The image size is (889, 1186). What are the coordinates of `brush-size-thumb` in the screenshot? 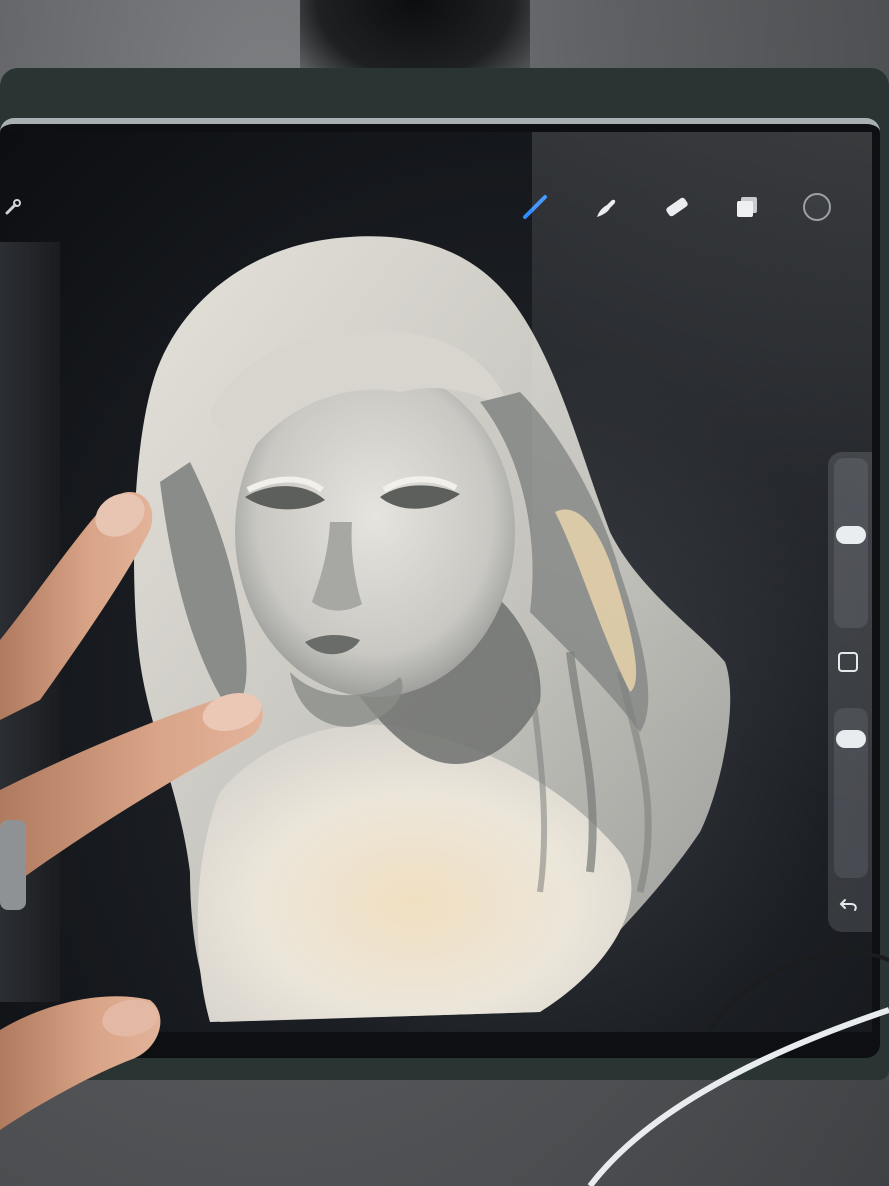 It's located at (851, 535).